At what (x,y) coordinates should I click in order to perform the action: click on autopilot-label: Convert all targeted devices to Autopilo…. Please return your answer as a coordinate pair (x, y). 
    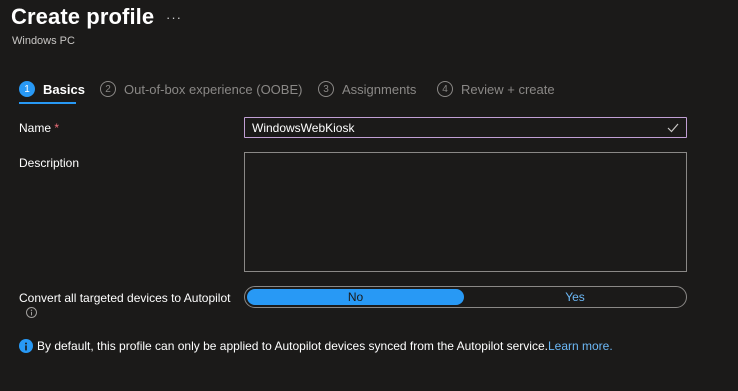
    Looking at the image, I should click on (125, 298).